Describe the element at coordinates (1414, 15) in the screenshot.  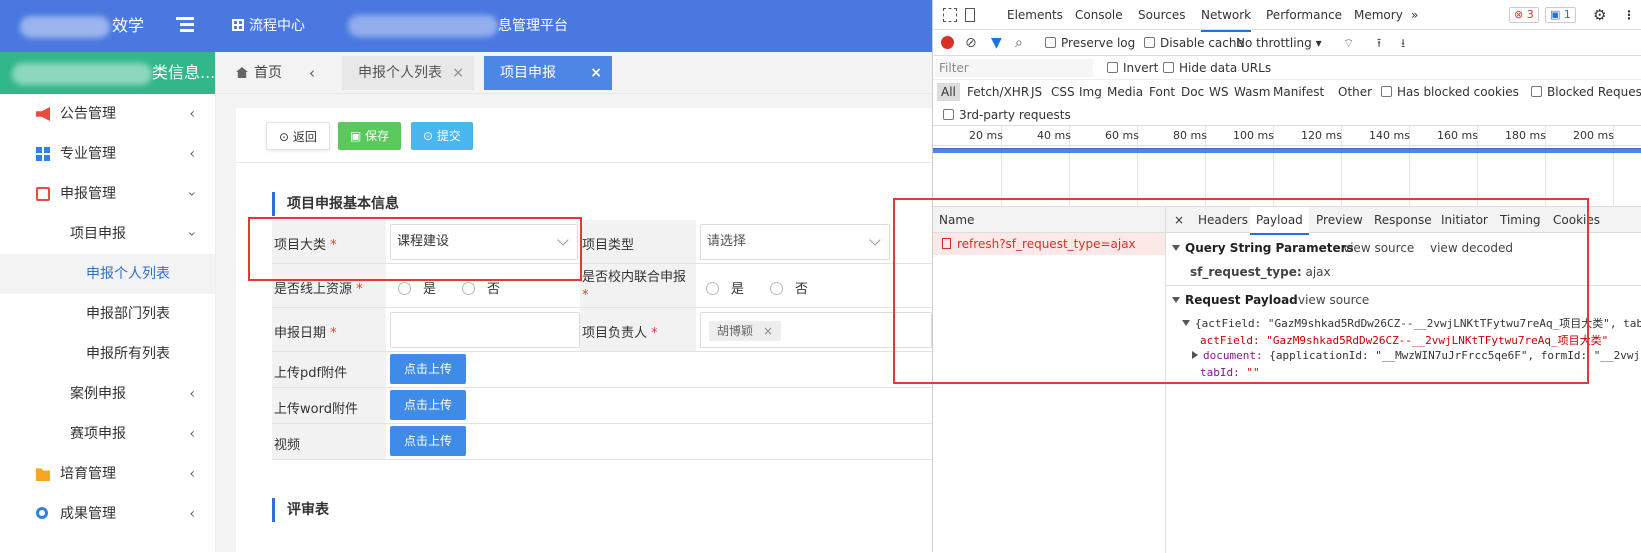
I see `more-tabs-button: »` at that location.